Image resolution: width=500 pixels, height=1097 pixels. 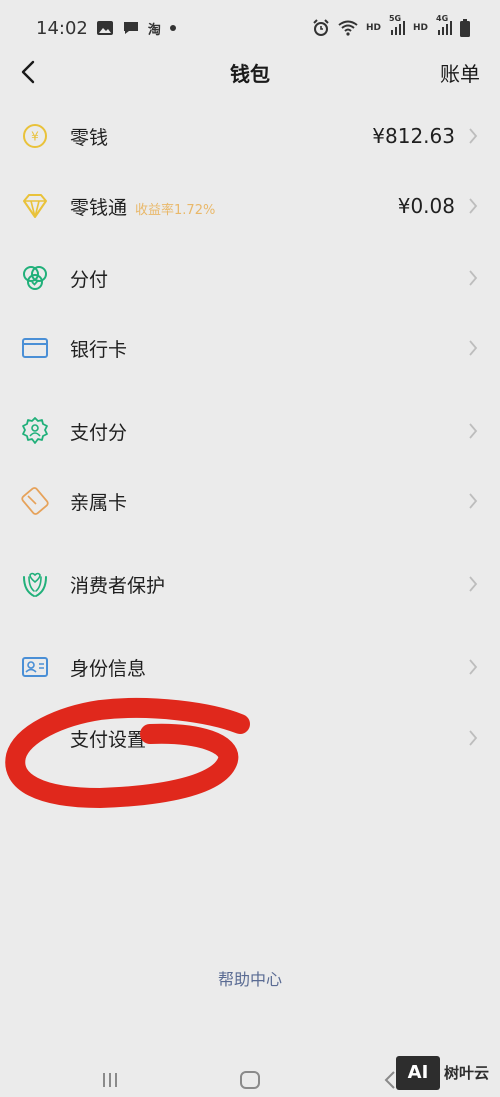 What do you see at coordinates (35, 584) in the screenshot?
I see `consumer-protection-icon` at bounding box center [35, 584].